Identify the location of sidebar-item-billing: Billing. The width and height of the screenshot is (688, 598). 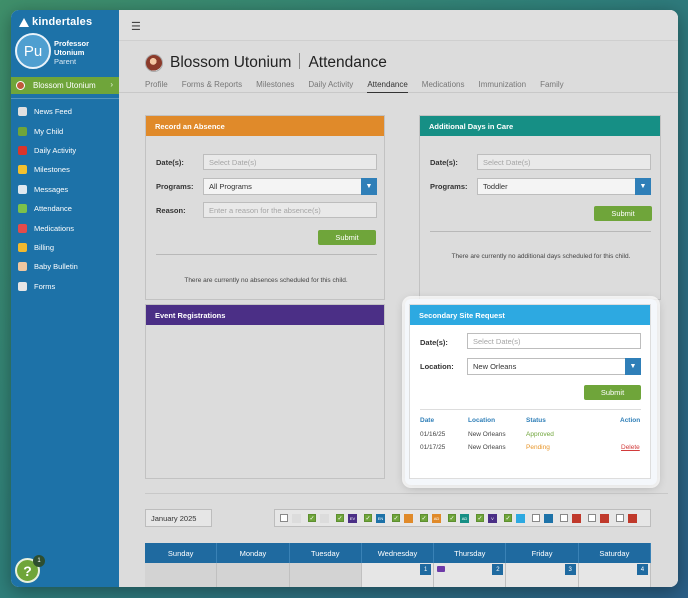
(65, 247).